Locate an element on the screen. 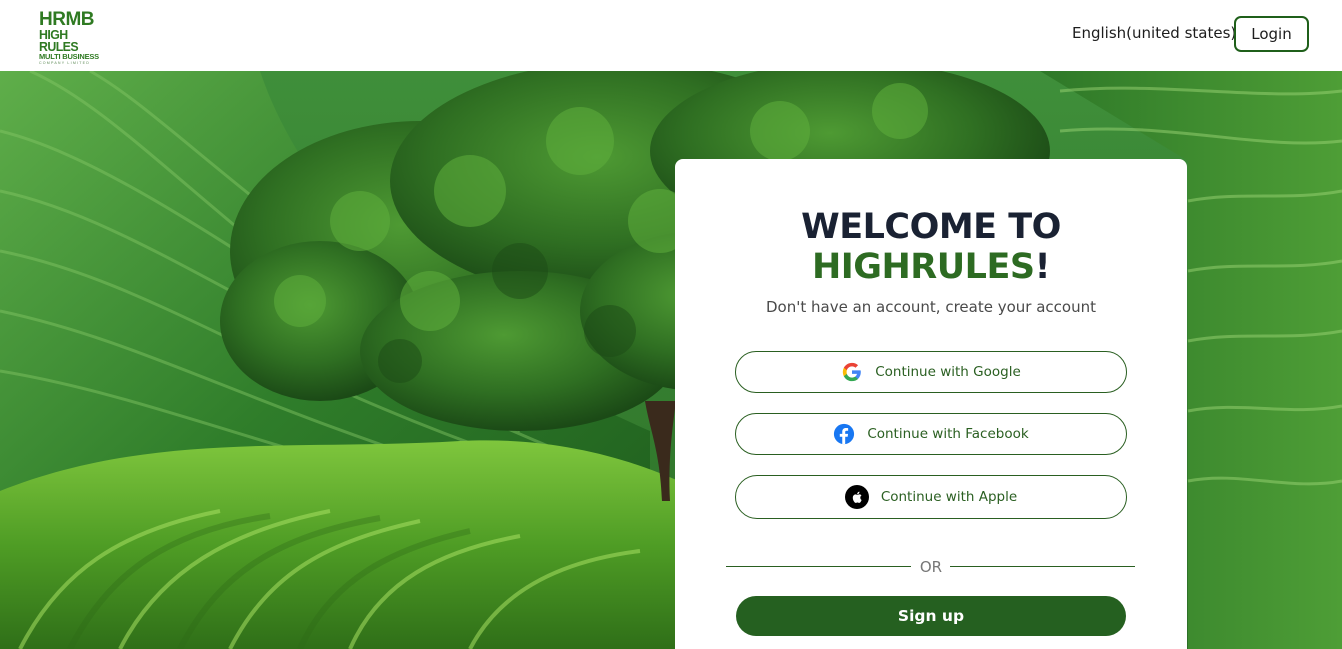 Image resolution: width=1342 pixels, height=649 pixels. logo-tagline: MULTI BUSINESS is located at coordinates (69, 56).